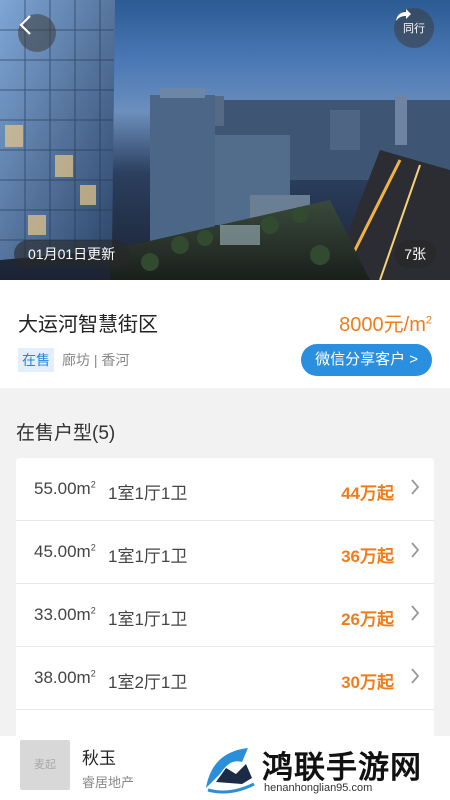 The image size is (450, 800). Describe the element at coordinates (65, 551) in the screenshot. I see `unit-area: 45.00m2` at that location.